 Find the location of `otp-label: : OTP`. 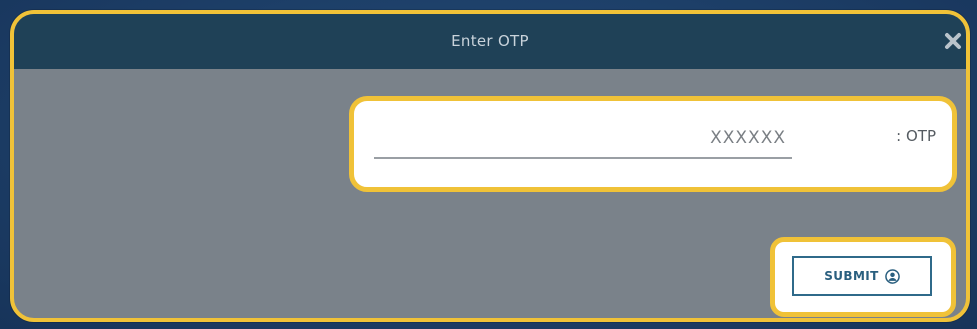

otp-label: : OTP is located at coordinates (916, 136).